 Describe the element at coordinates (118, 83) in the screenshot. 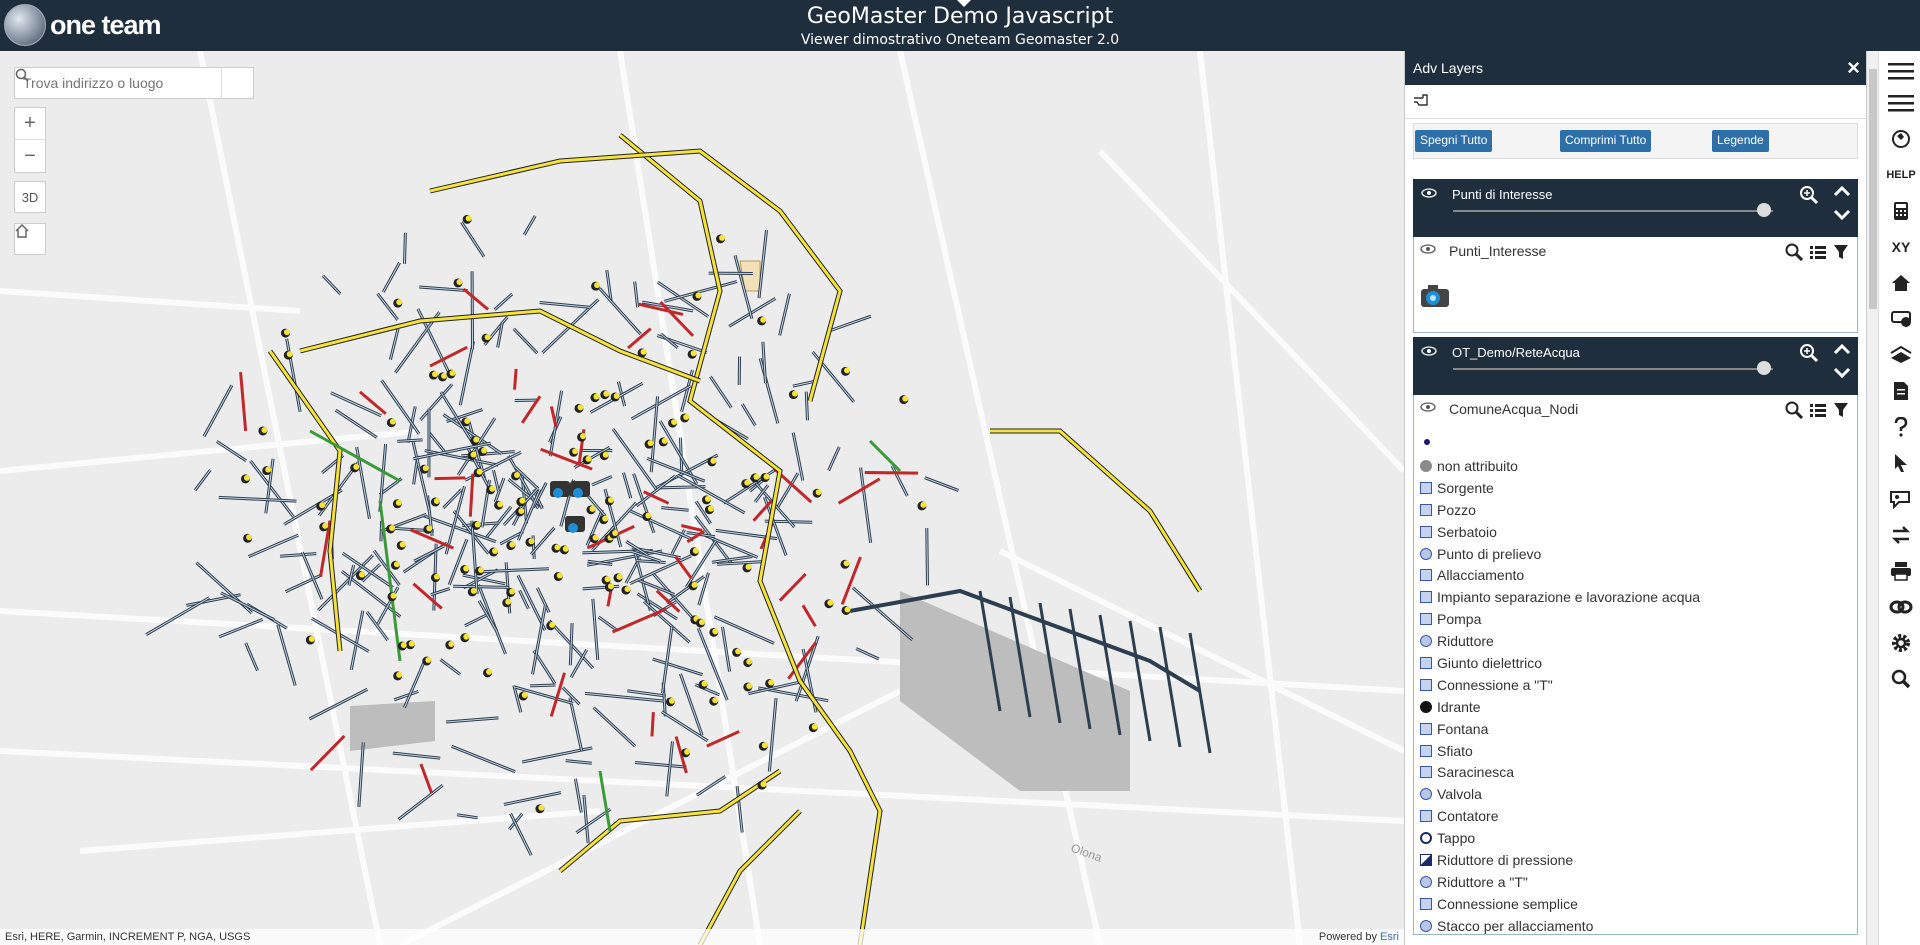

I see `search-input` at that location.